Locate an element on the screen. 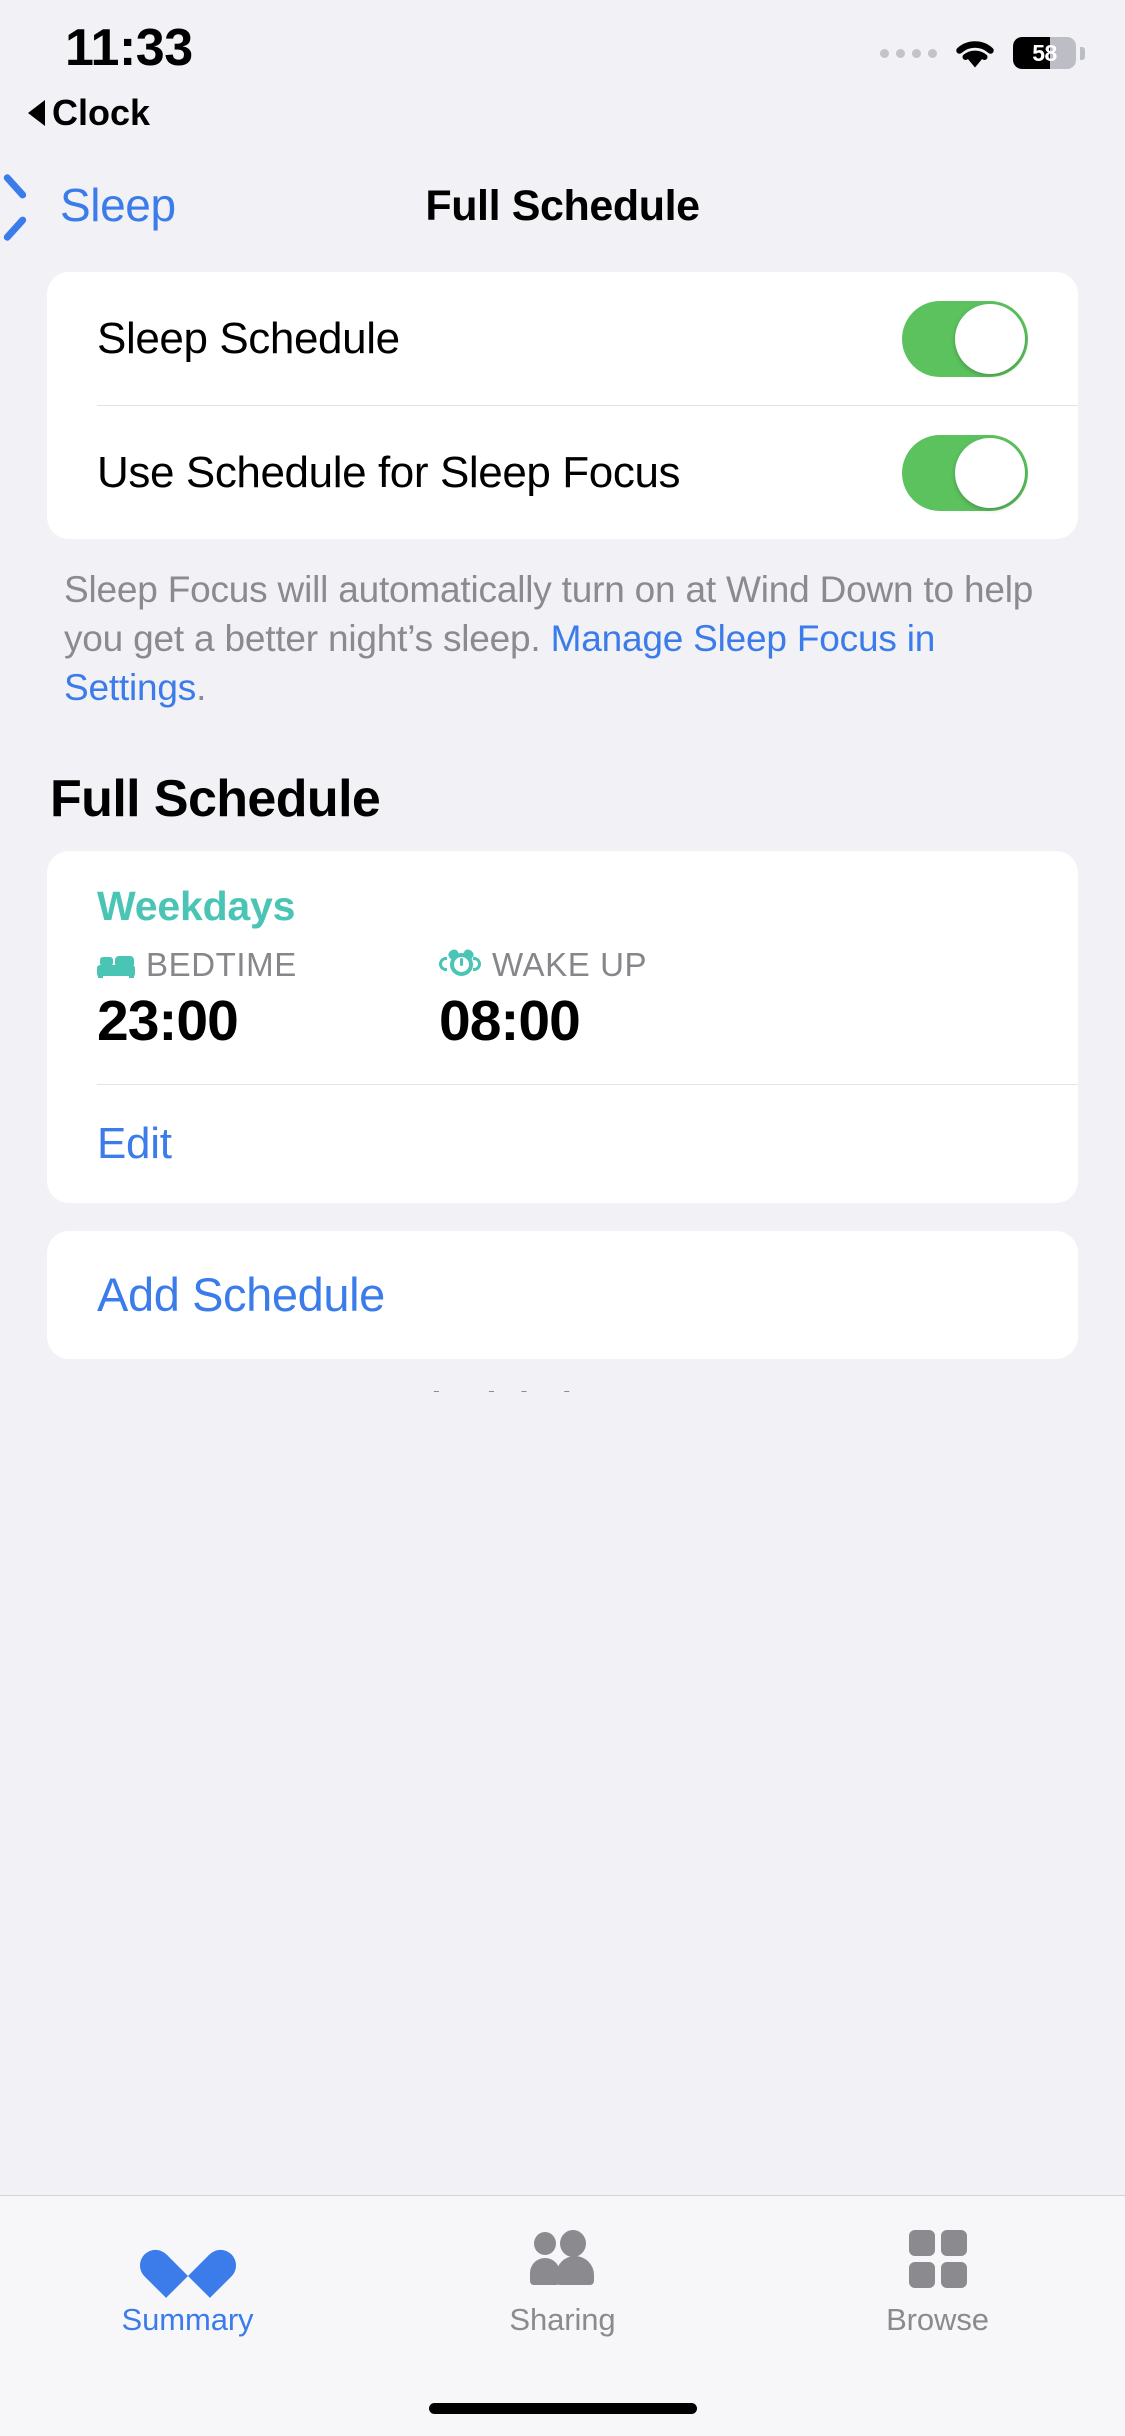  bedtime-value: 23:00 is located at coordinates (168, 1020).